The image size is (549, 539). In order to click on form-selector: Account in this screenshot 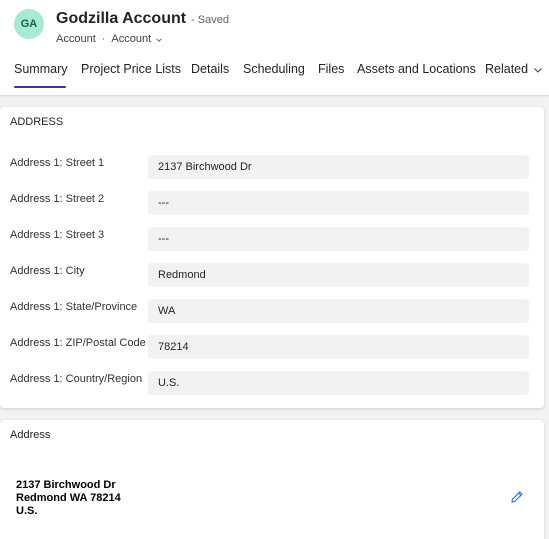, I will do `click(137, 39)`.